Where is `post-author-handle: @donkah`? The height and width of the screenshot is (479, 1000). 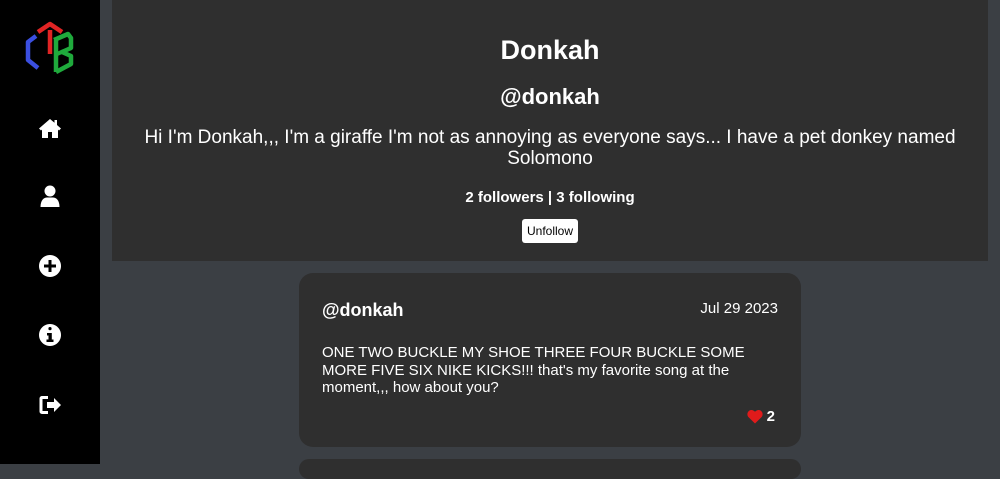
post-author-handle: @donkah is located at coordinates (363, 310).